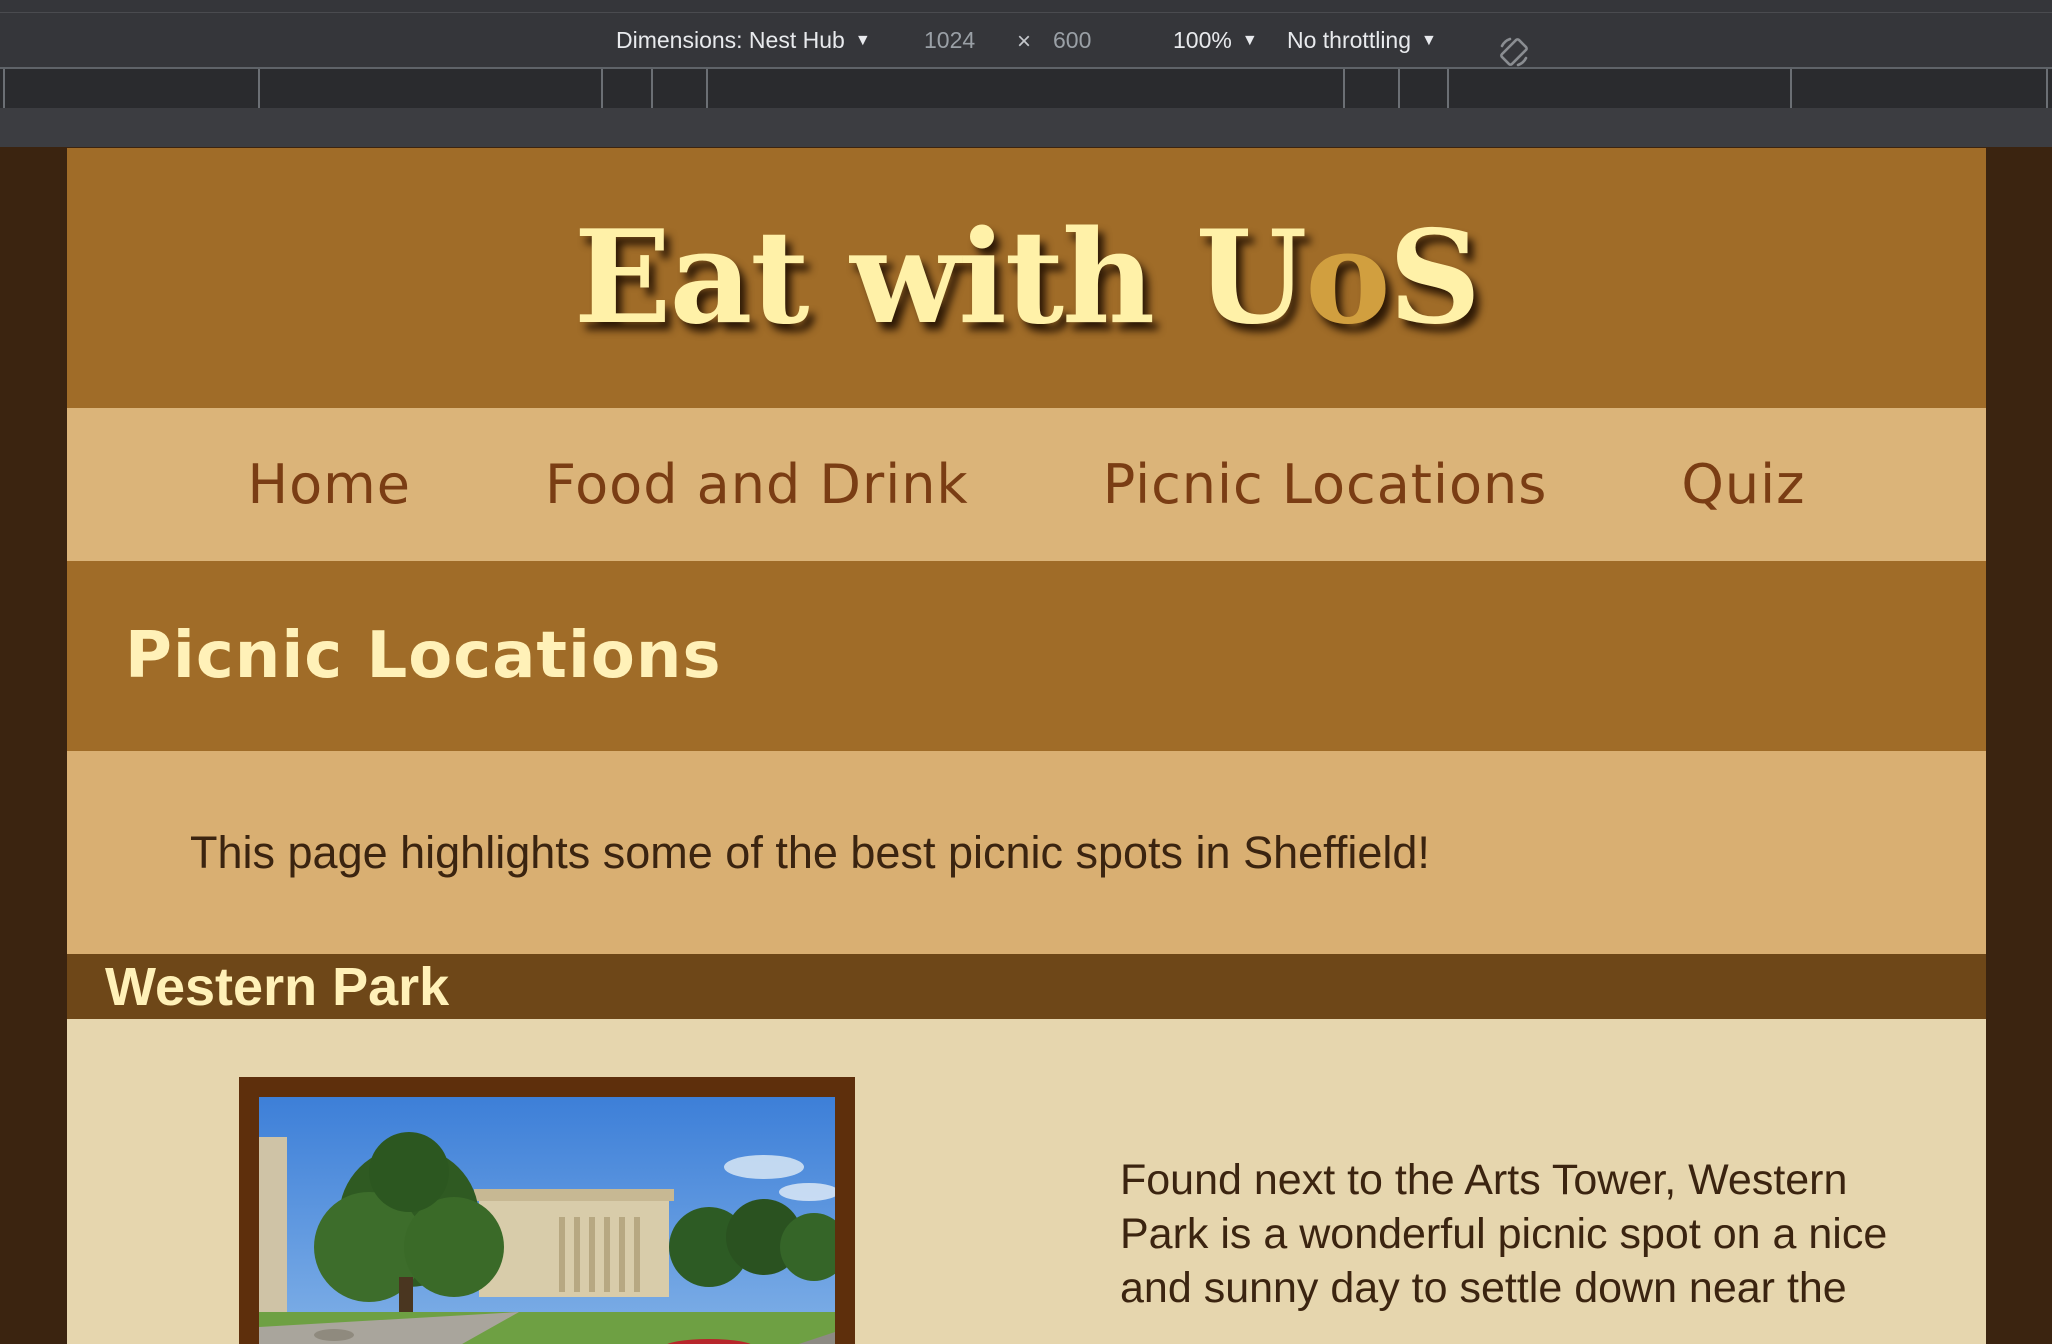 This screenshot has height=1344, width=2052. I want to click on height-input: 600, so click(1072, 40).